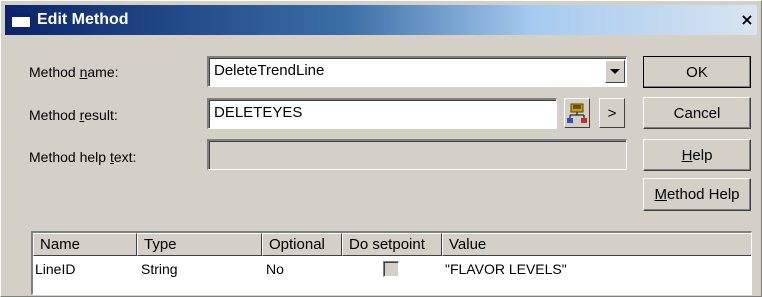 The image size is (762, 297). What do you see at coordinates (417, 71) in the screenshot?
I see `method-name-combo: DeleteTrendLine` at bounding box center [417, 71].